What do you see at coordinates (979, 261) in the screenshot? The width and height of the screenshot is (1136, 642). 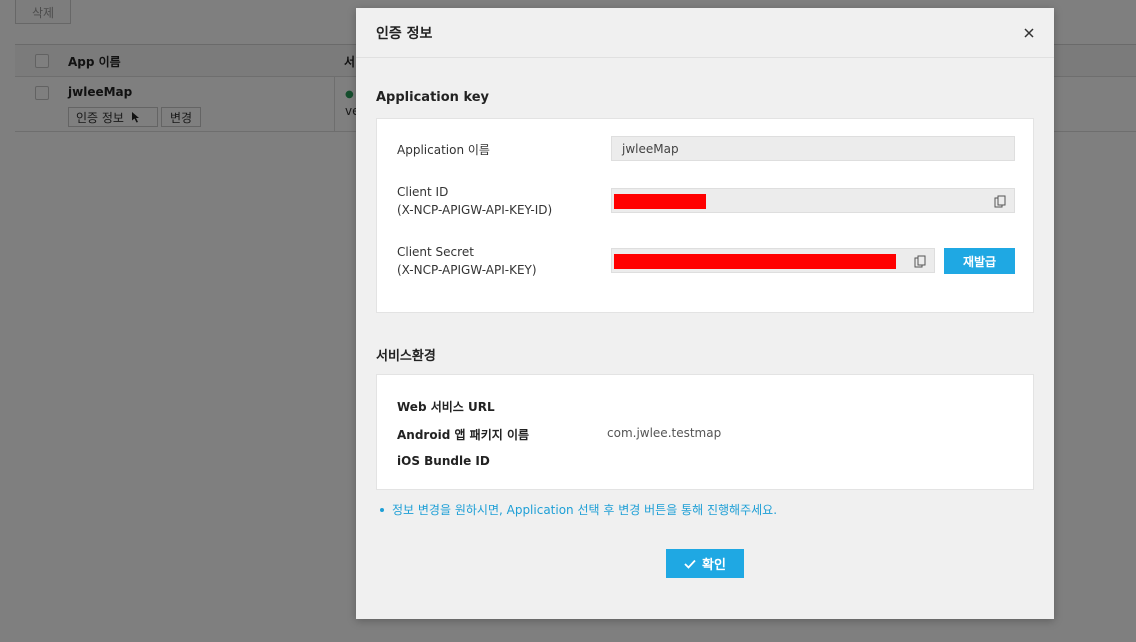 I see `reissue-button: 재발급` at bounding box center [979, 261].